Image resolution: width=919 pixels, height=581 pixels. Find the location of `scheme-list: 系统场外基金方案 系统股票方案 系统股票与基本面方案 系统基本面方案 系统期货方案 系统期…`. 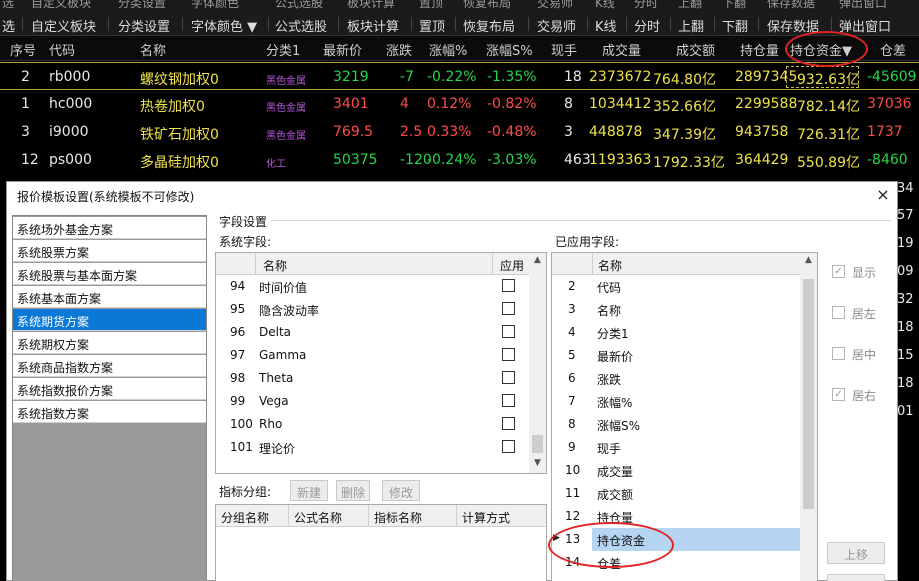

scheme-list: 系统场外基金方案 系统股票方案 系统股票与基本面方案 系统基本面方案 系统期货方案 系统期… is located at coordinates (109, 398).